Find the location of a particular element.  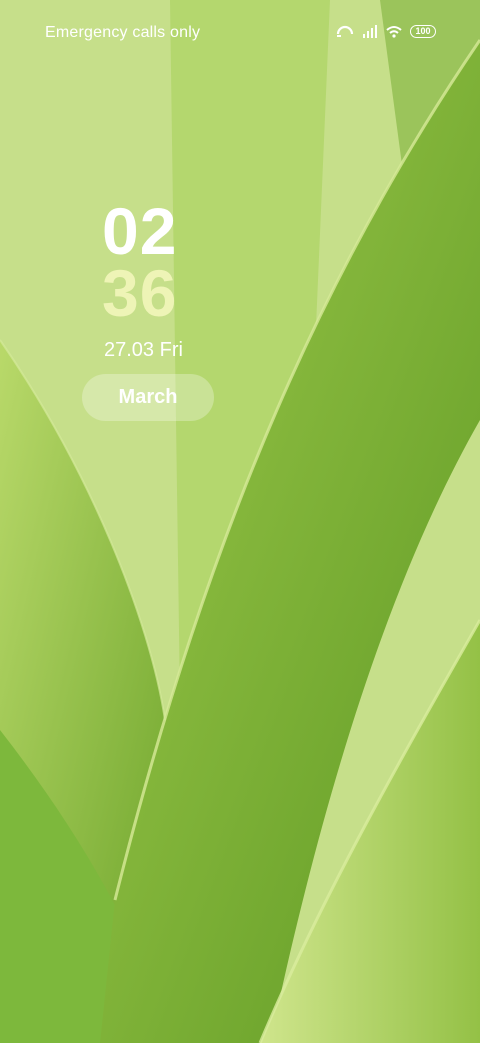

clock-hour: 02 is located at coordinates (140, 231).